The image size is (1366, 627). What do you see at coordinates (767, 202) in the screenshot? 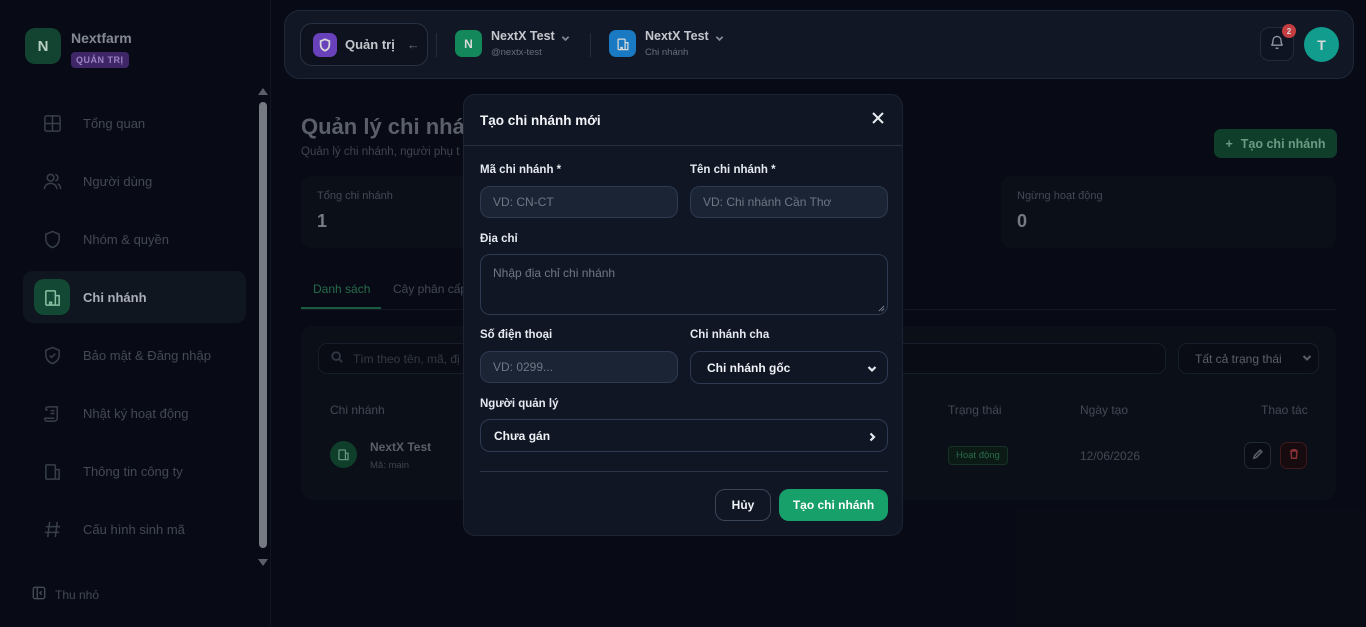
I see `branch-name-placeholder: VD: Chi nhánh Cần Thơ` at bounding box center [767, 202].